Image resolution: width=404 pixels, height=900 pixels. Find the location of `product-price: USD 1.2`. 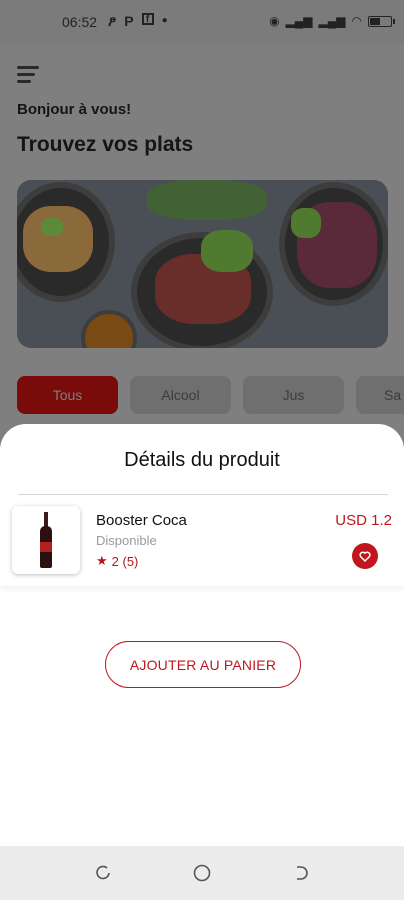

product-price: USD 1.2 is located at coordinates (363, 520).